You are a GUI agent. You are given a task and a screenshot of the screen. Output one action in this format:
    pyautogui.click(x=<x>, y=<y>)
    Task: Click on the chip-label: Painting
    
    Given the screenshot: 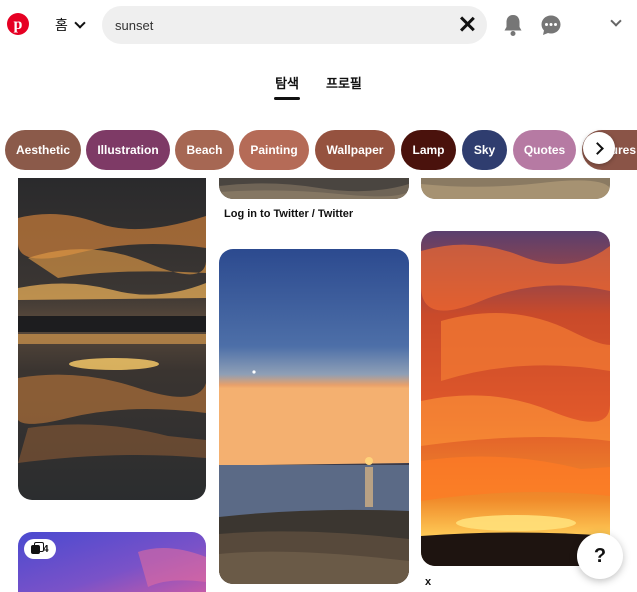 What is the action you would take?
    pyautogui.click(x=274, y=150)
    